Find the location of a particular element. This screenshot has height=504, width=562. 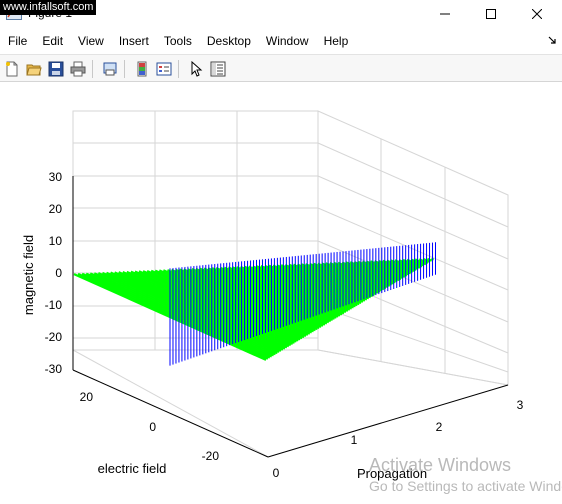

menu-help: Help is located at coordinates (336, 41).